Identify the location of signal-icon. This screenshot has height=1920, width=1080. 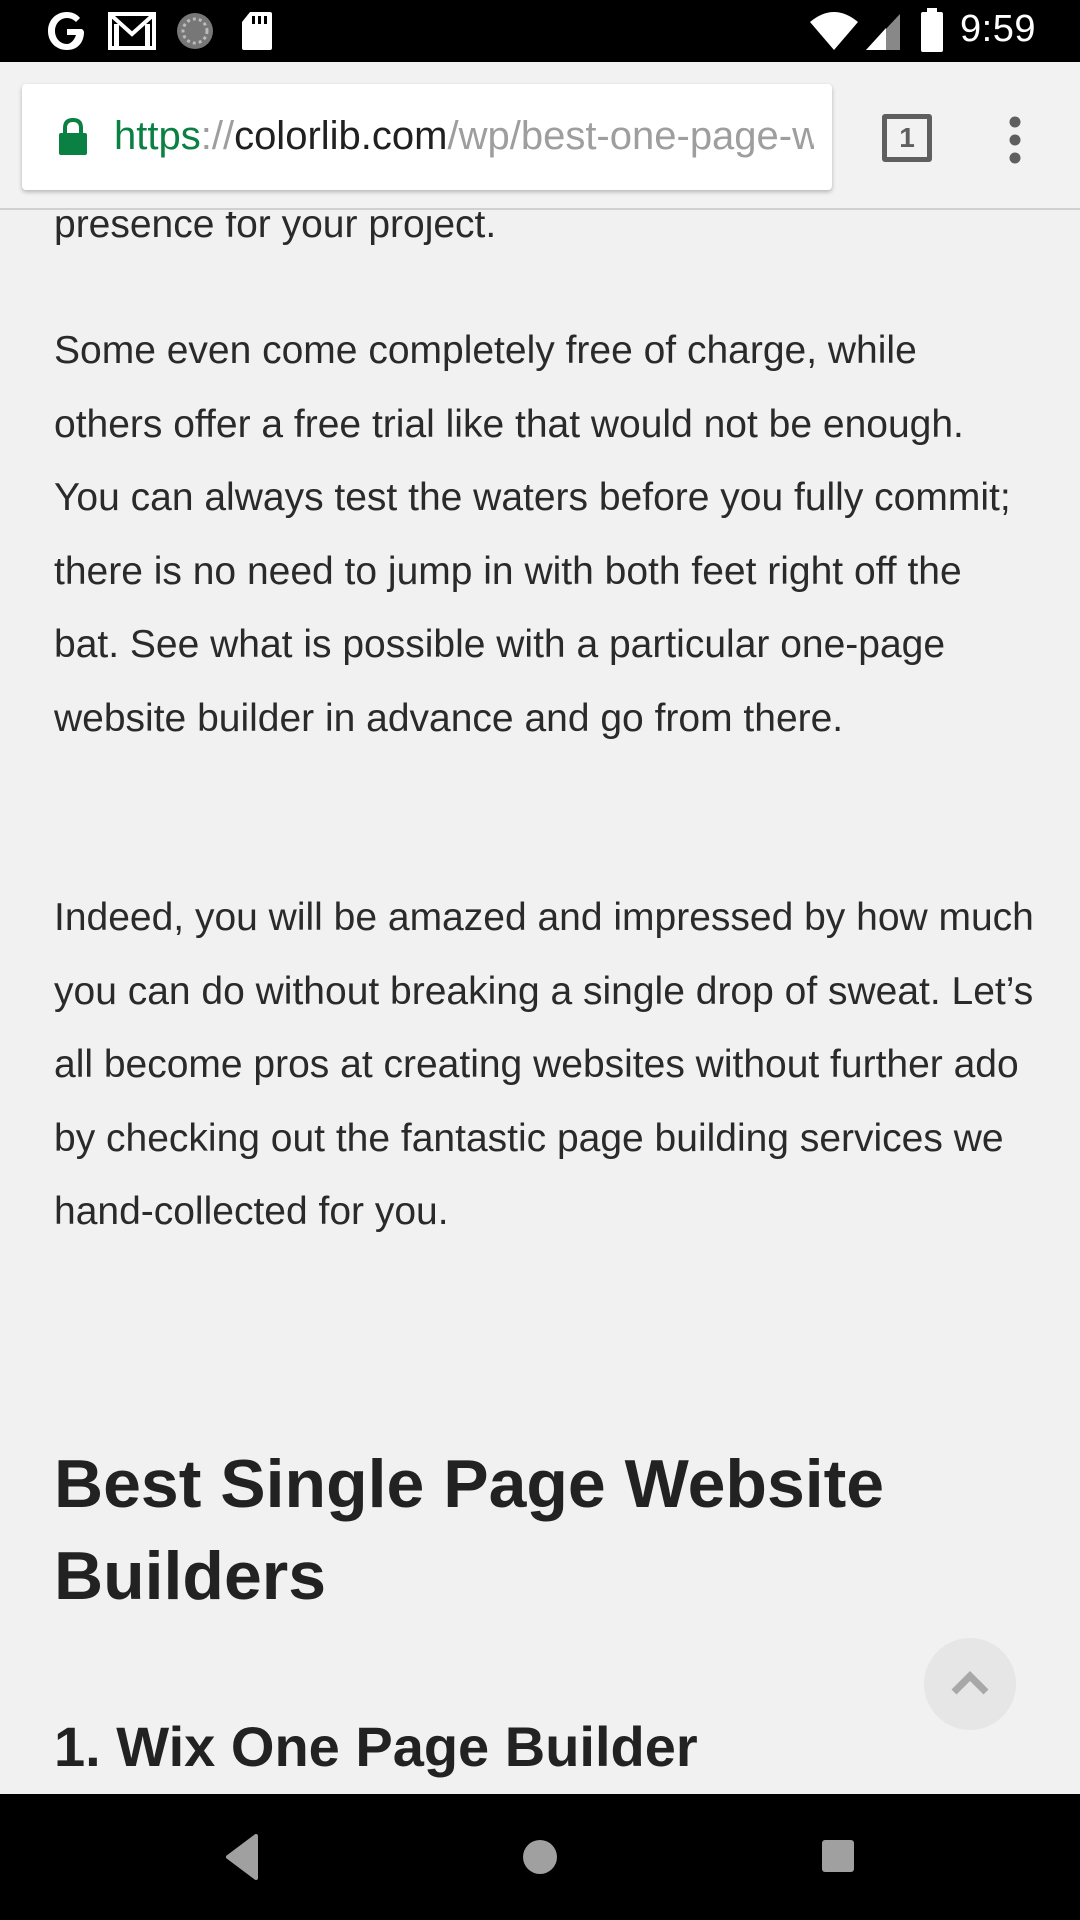
(883, 32).